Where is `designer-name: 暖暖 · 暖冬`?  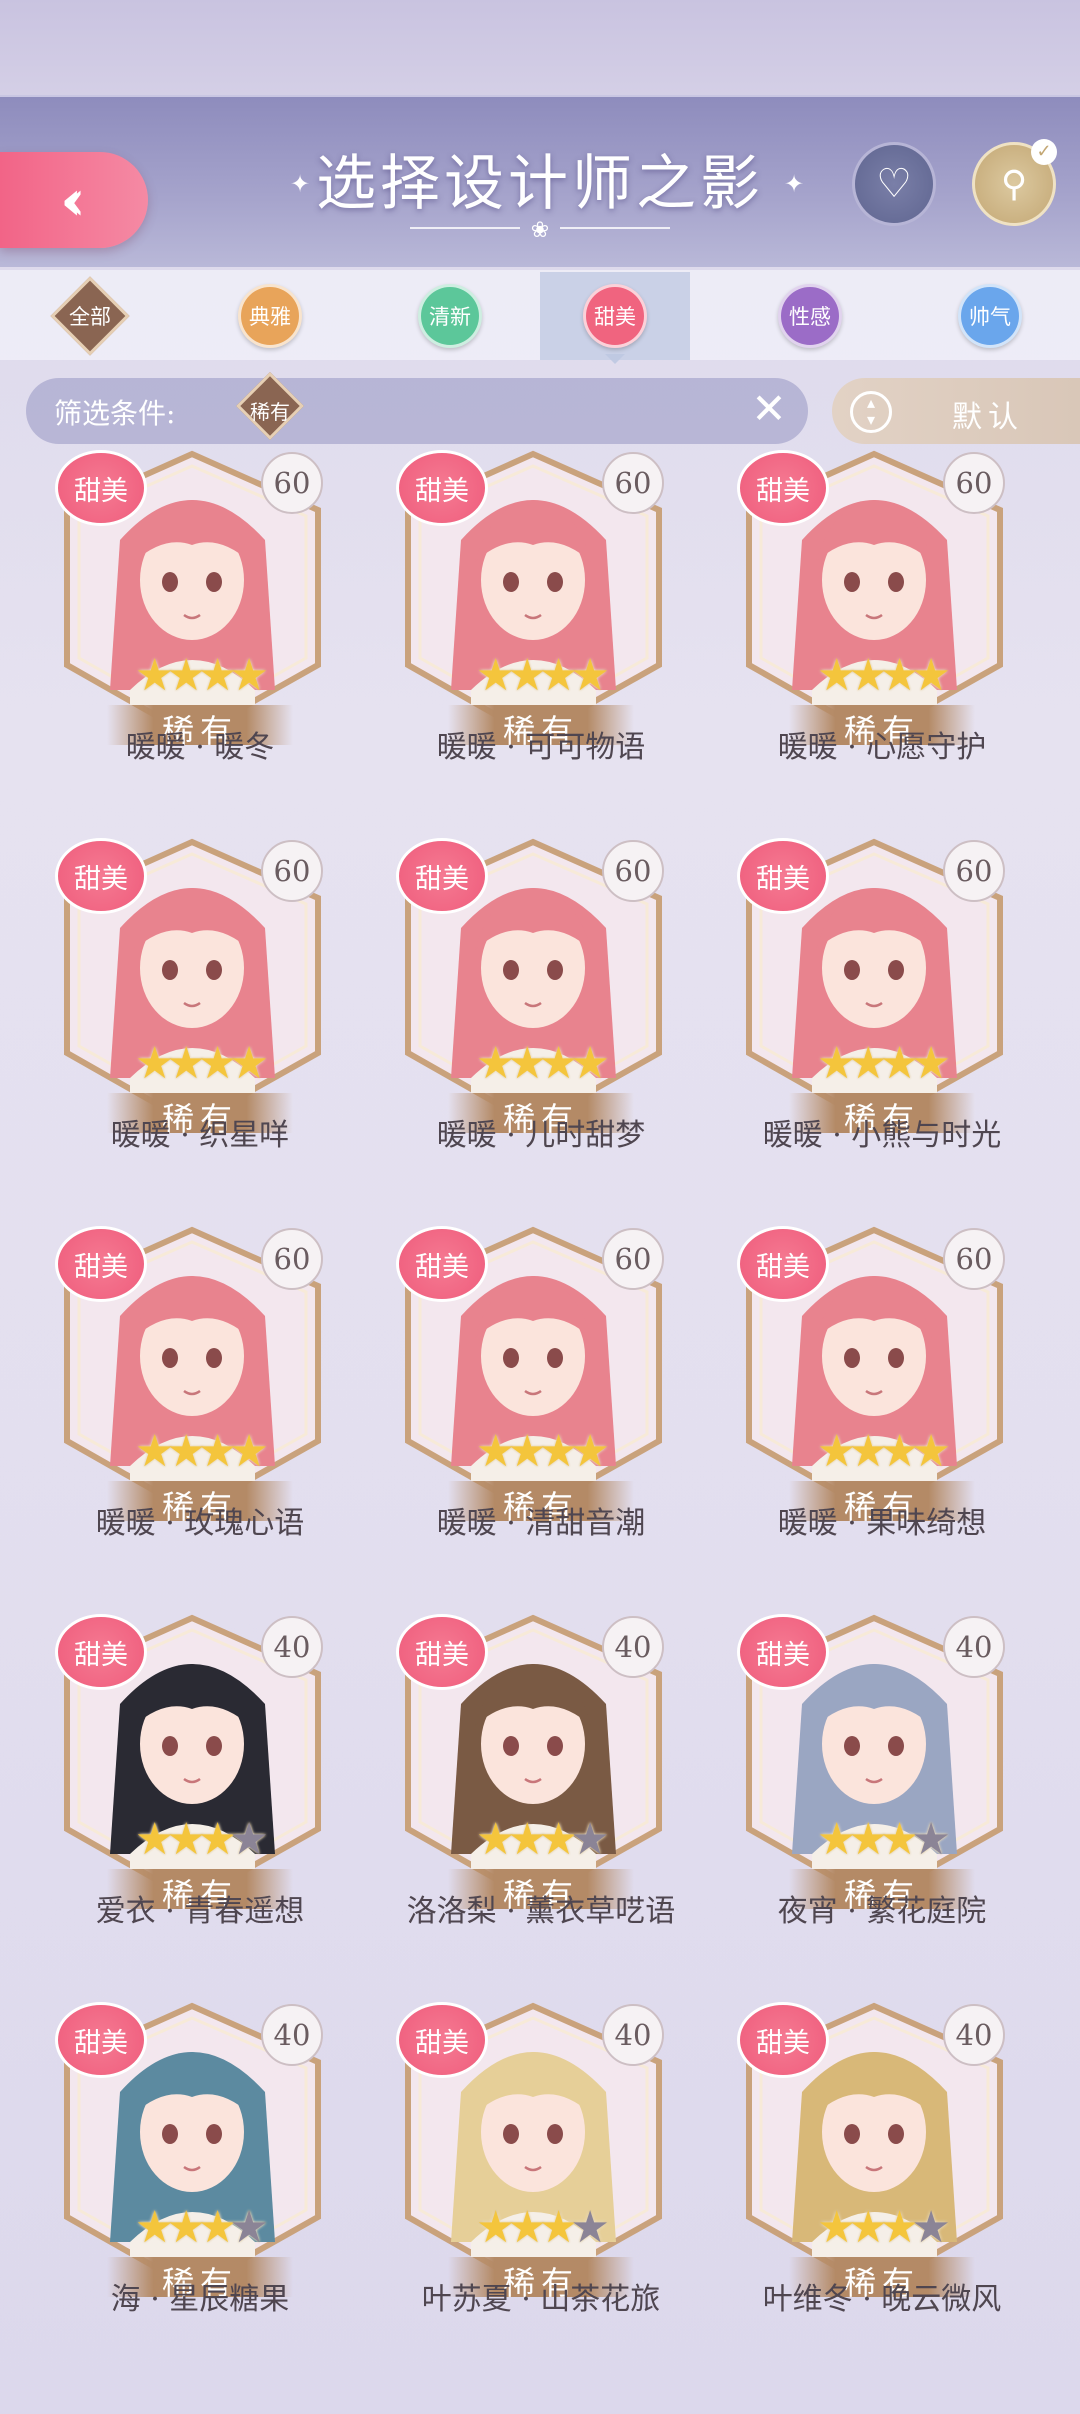
designer-name: 暖暖 · 暖冬 is located at coordinates (200, 747).